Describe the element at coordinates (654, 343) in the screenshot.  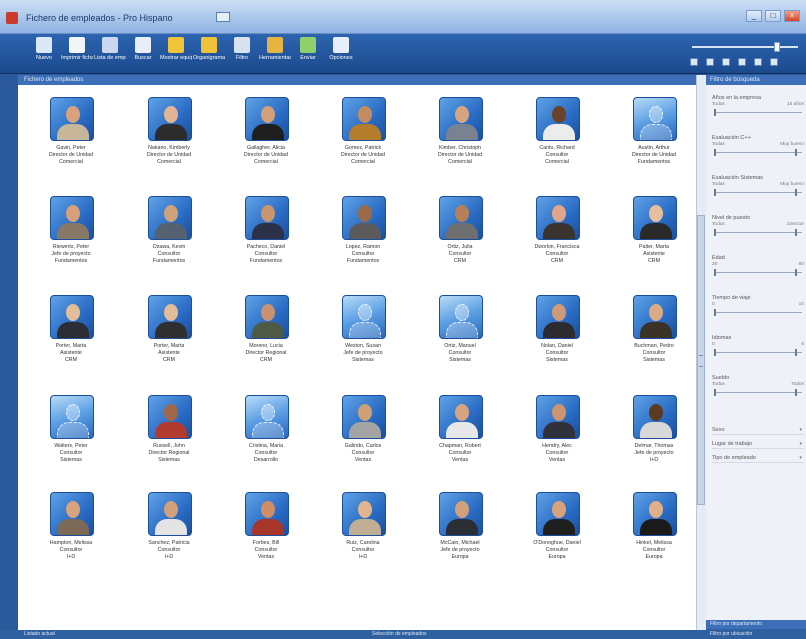
I see `employee-card: Buchman, Pedro Consultor Sistemas` at that location.